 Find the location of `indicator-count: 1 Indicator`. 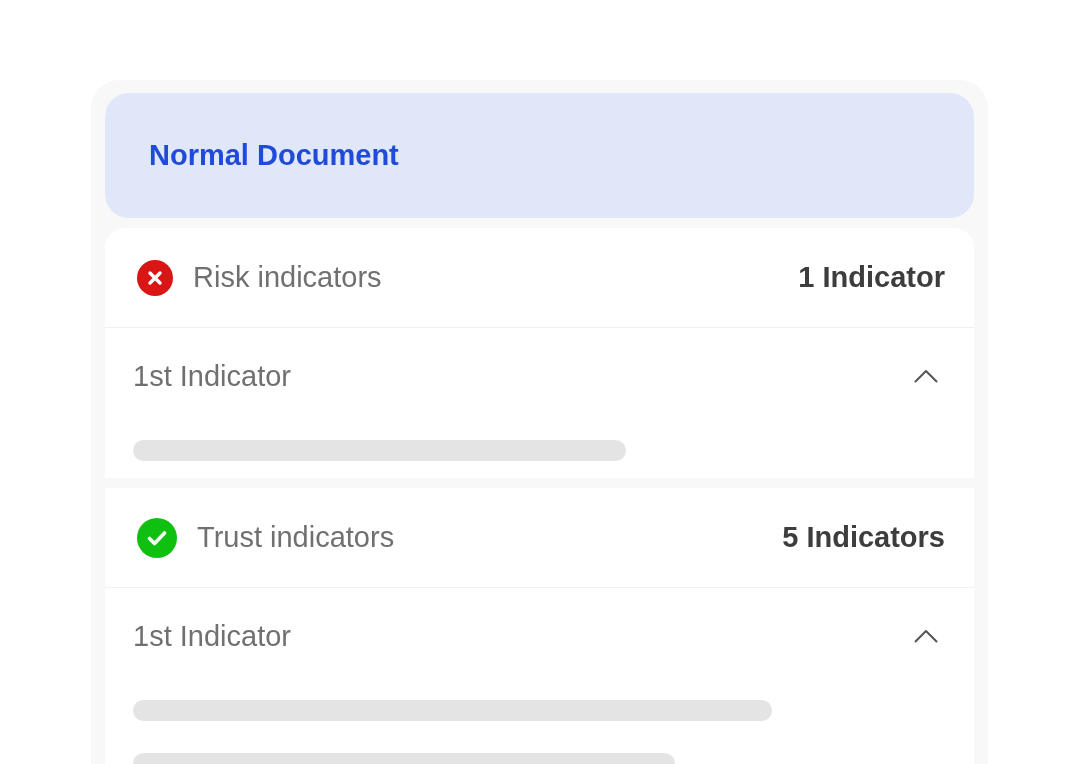

indicator-count: 1 Indicator is located at coordinates (871, 277).